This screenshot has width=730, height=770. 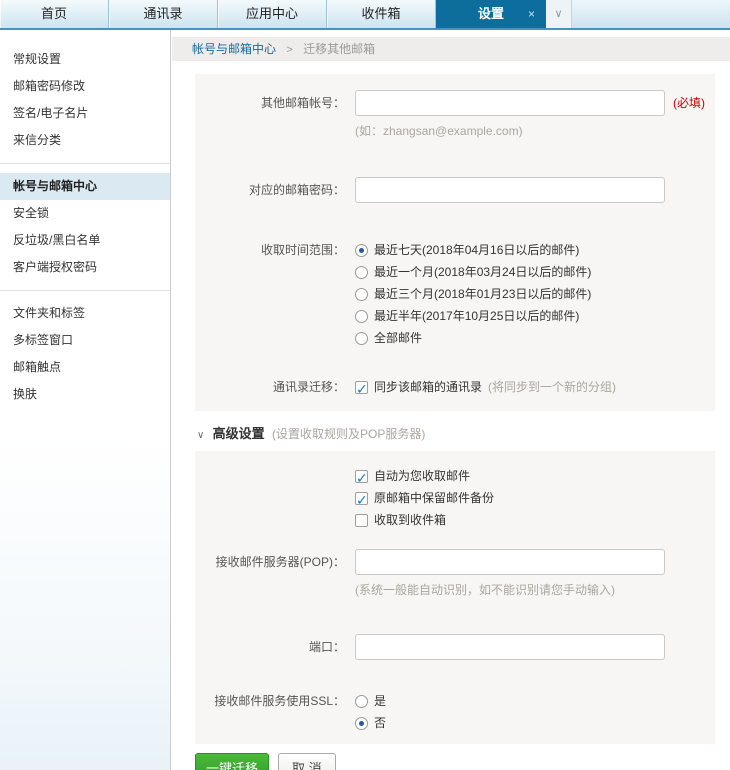 What do you see at coordinates (434, 498) in the screenshot?
I see `keep-backup-label: 原邮箱中保留邮件备份` at bounding box center [434, 498].